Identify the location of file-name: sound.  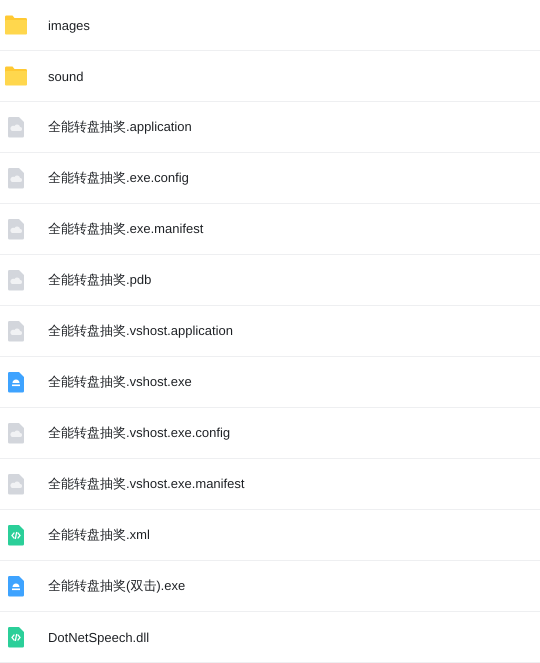
(66, 76).